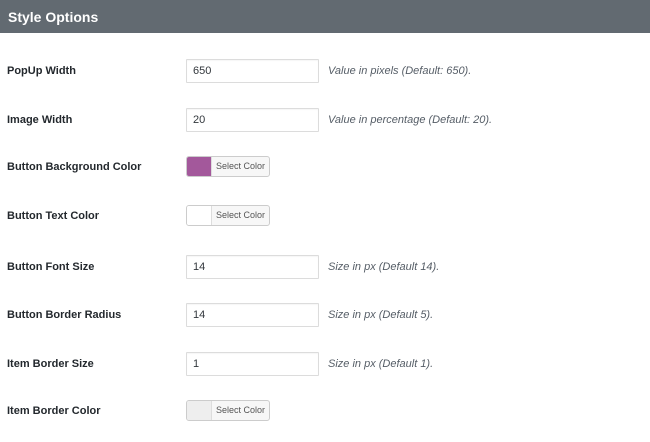  Describe the element at coordinates (50, 364) in the screenshot. I see `item-border-size-label: Item Border Size` at that location.